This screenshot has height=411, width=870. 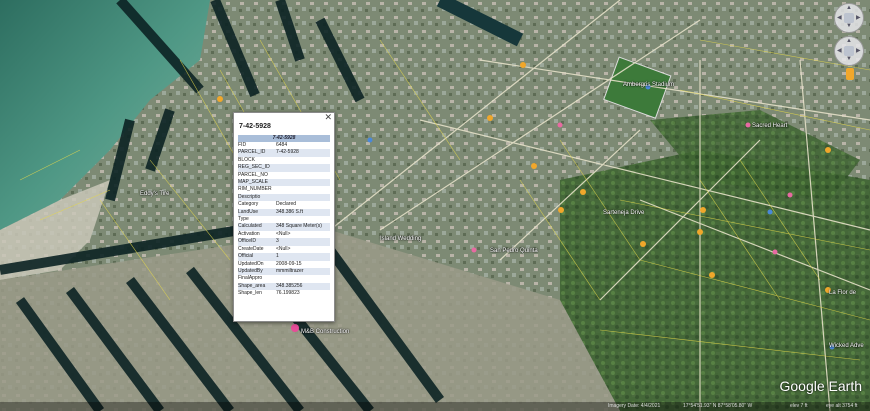 I want to click on attribute-row: FinalAppro, so click(x=284, y=278).